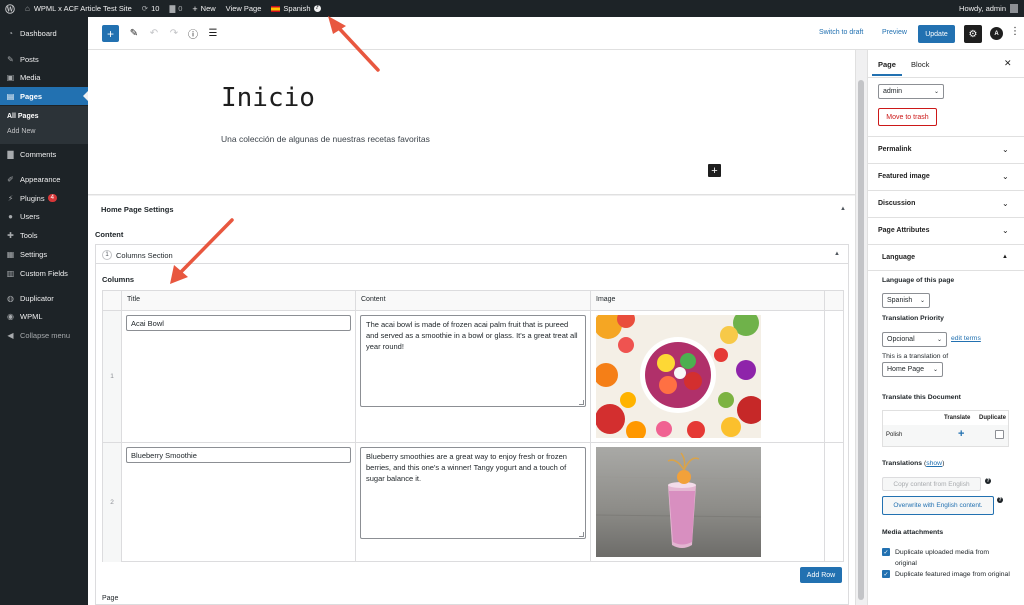  I want to click on panel-language: Language ▲, so click(946, 257).